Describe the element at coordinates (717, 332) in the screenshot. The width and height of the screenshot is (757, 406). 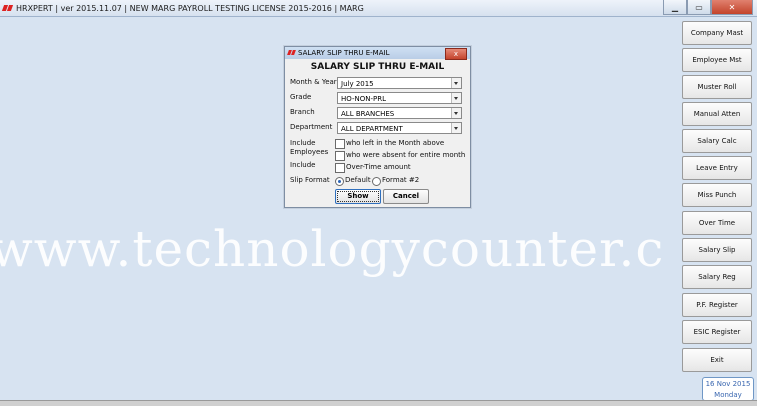
I see `esic-register-button: ESIC Register` at that location.